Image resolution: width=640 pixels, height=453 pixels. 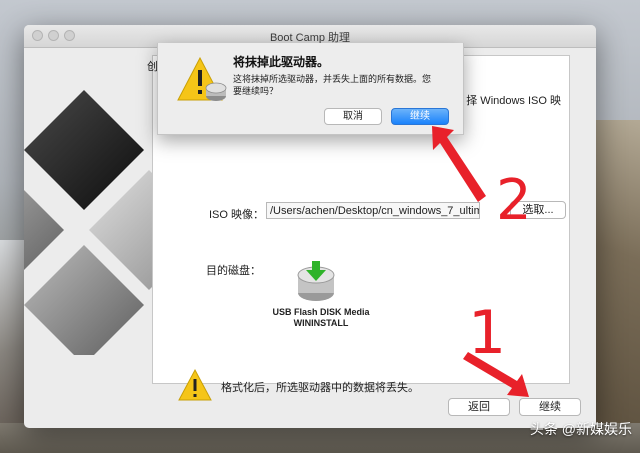 I want to click on background-mountain-right, so click(x=615, y=286).